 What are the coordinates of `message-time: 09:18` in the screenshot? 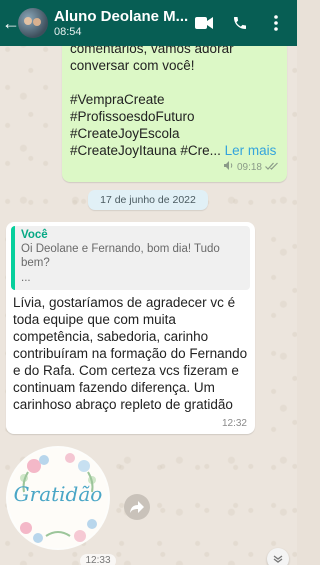 It's located at (249, 167).